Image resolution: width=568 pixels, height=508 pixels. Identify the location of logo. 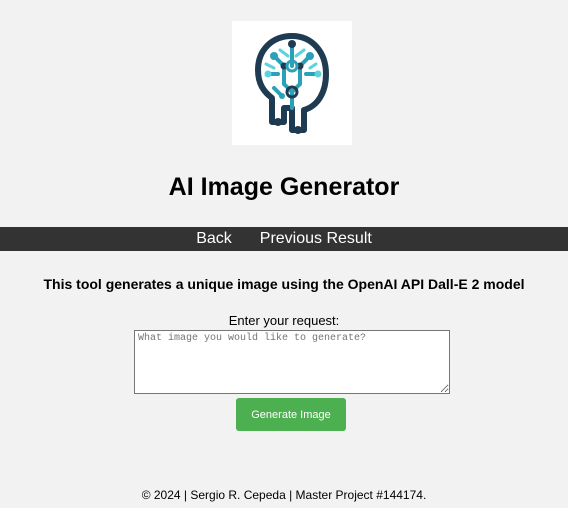
(292, 83).